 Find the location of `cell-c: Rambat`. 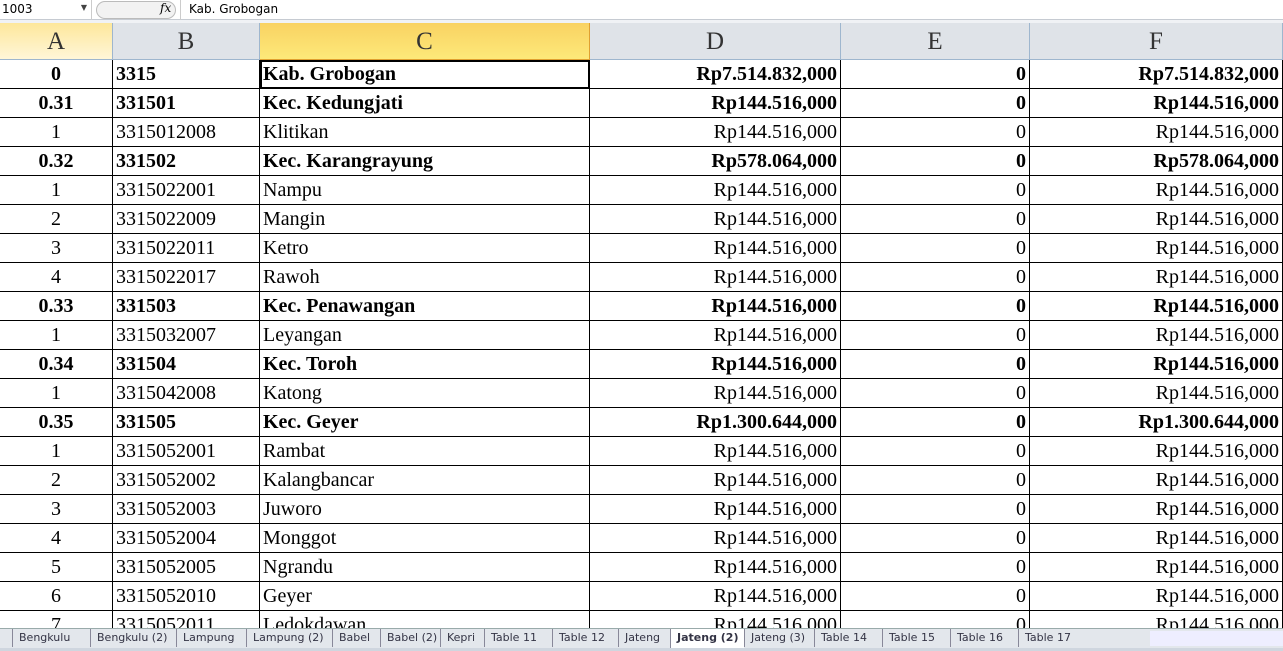

cell-c: Rambat is located at coordinates (425, 451).